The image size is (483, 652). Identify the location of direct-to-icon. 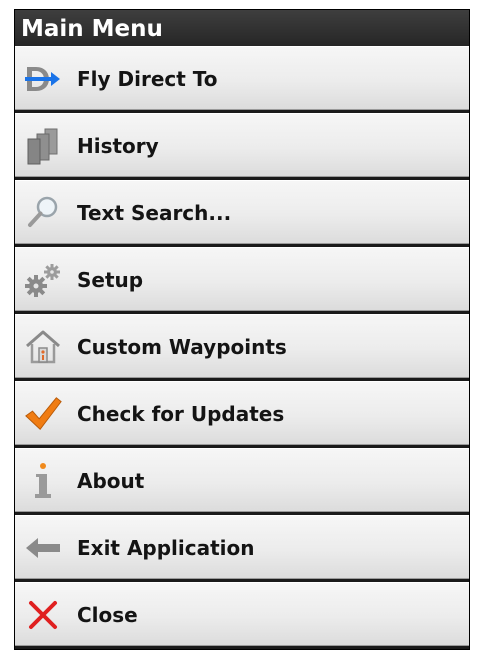
(43, 79).